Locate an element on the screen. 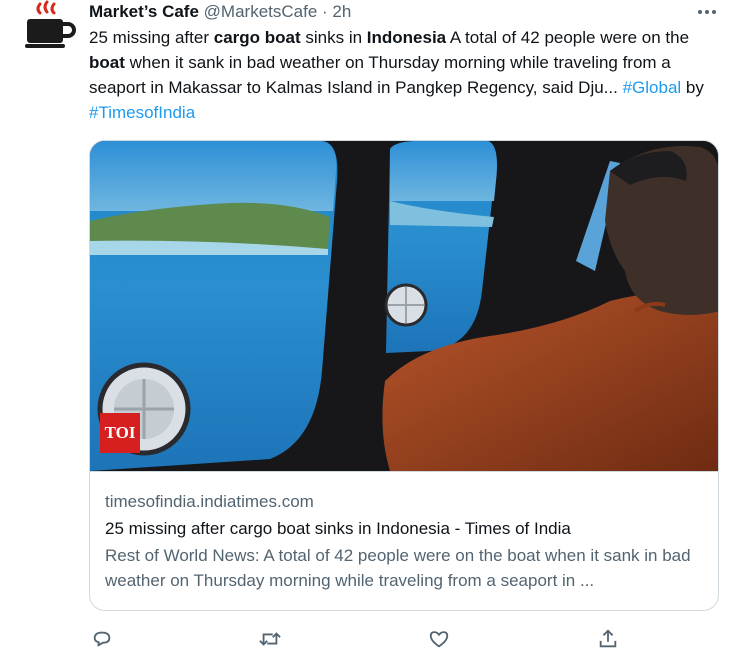  tweet-text-part: by is located at coordinates (692, 87).